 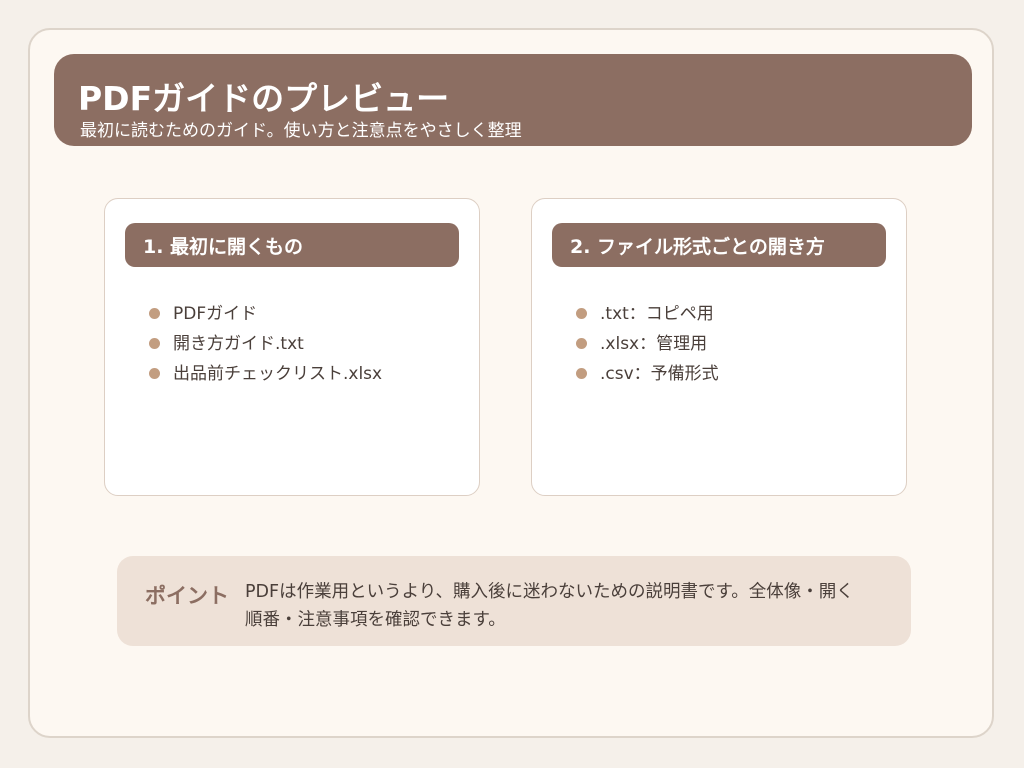 I want to click on header-banner: PDFガイドのプレビュー 最初に読むためのガイド。使い方と注意点をやさしく整理, so click(x=513, y=100).